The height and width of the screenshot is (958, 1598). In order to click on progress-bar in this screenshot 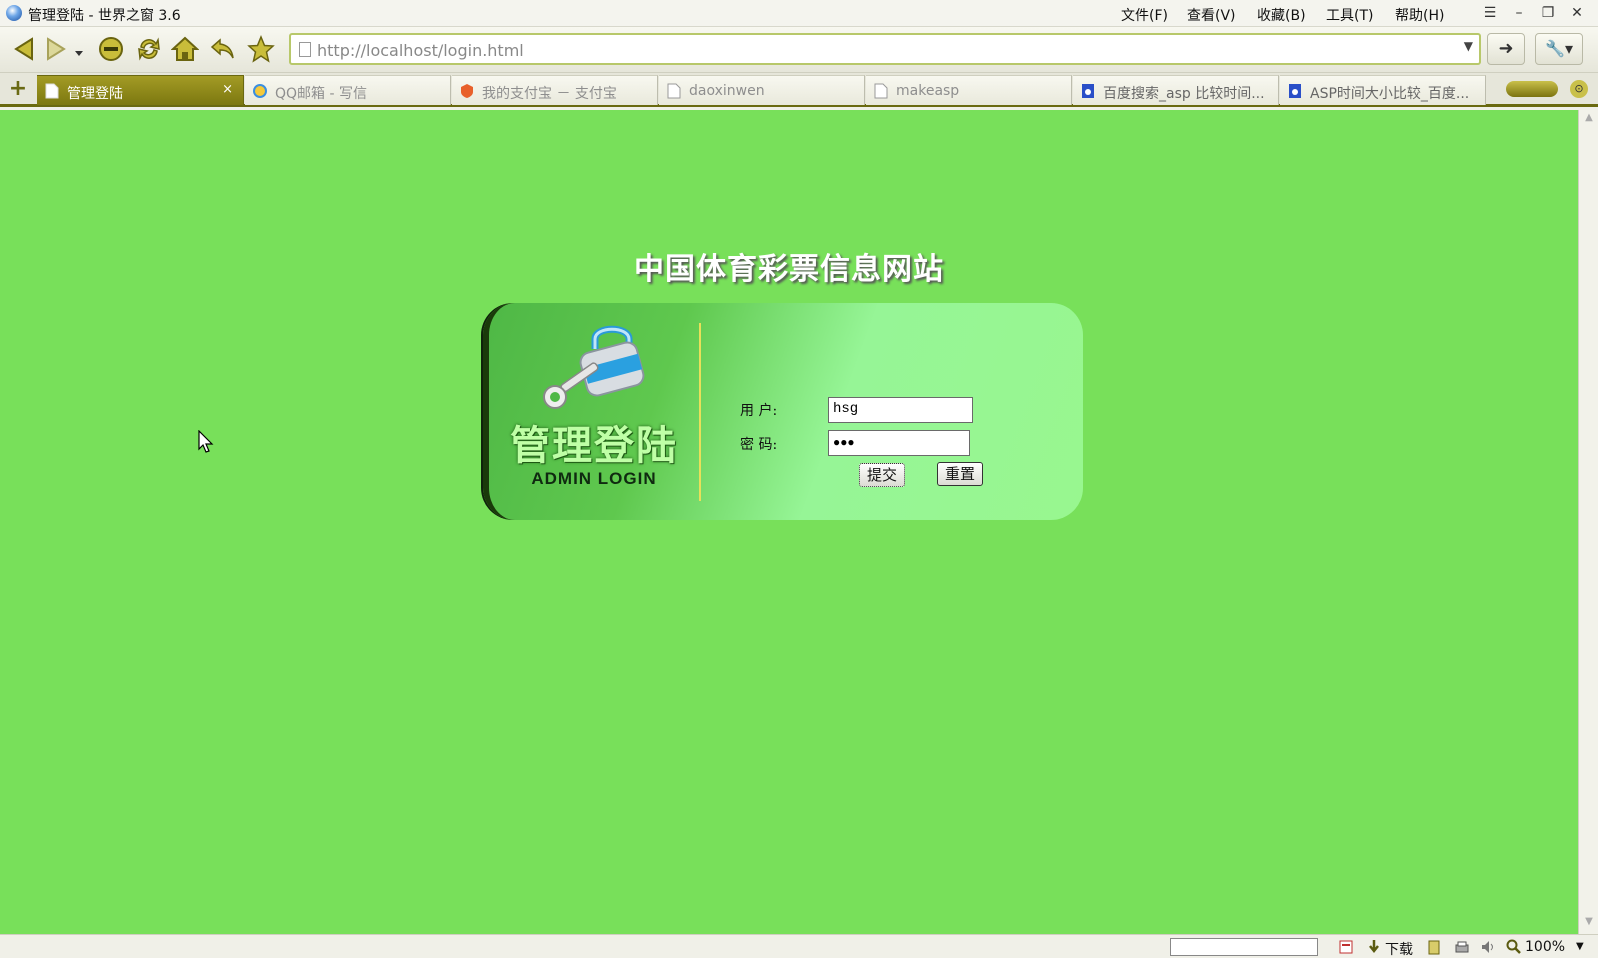, I will do `click(1244, 947)`.